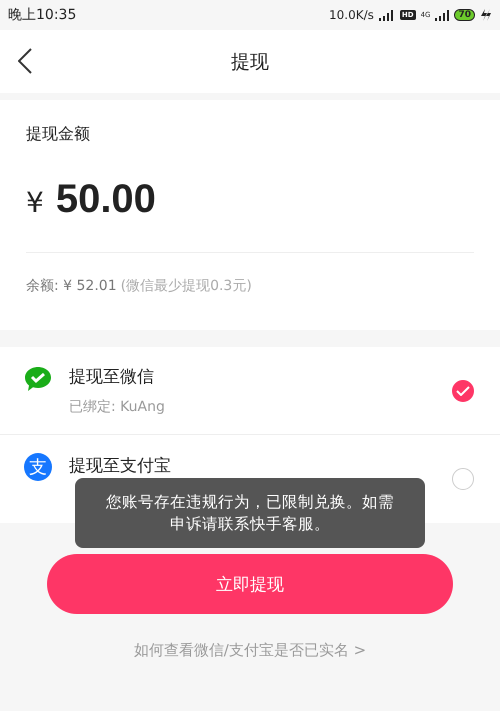 The height and width of the screenshot is (711, 500). I want to click on option-title: 提现至支付宝, so click(120, 466).